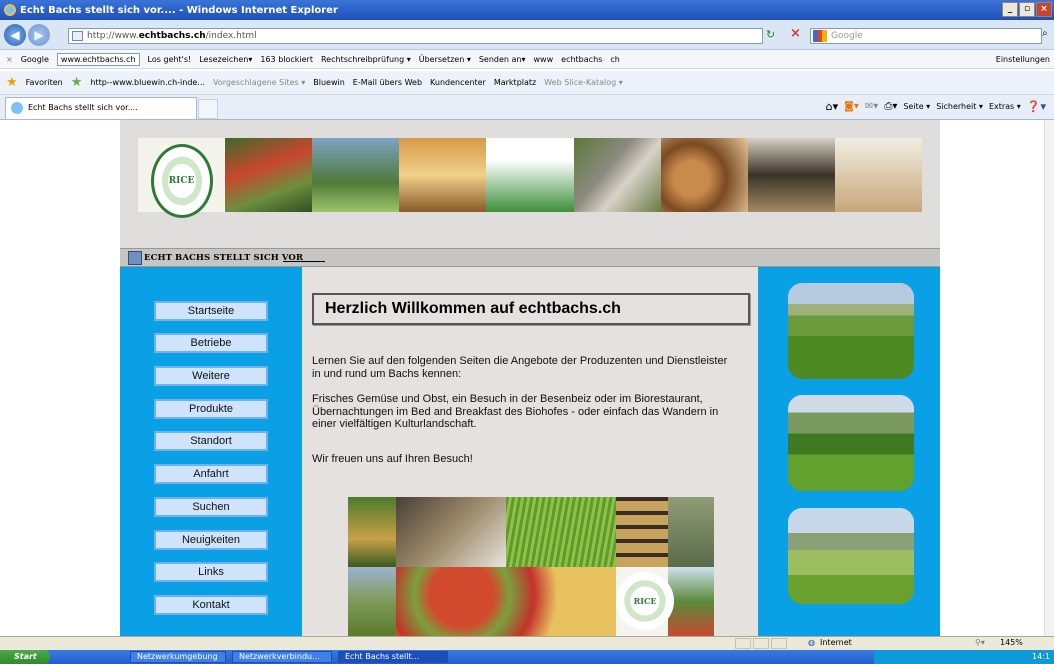 The height and width of the screenshot is (664, 1054). I want to click on toolbar-item-translate: Übersetzen ▾, so click(445, 59).